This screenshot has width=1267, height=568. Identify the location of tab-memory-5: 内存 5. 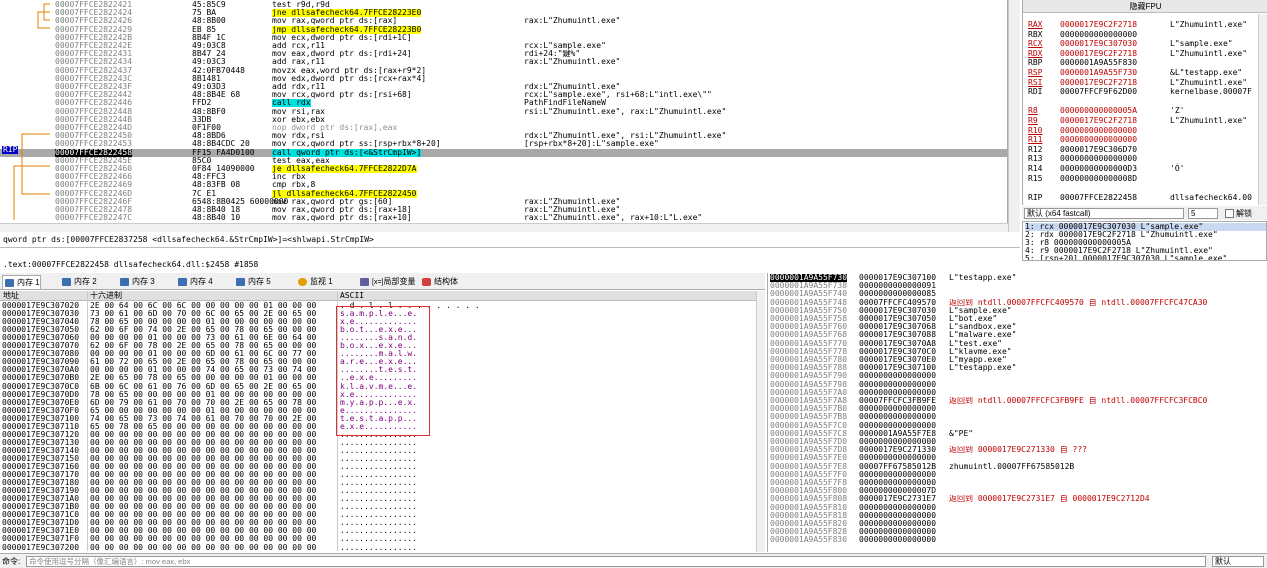
(252, 282).